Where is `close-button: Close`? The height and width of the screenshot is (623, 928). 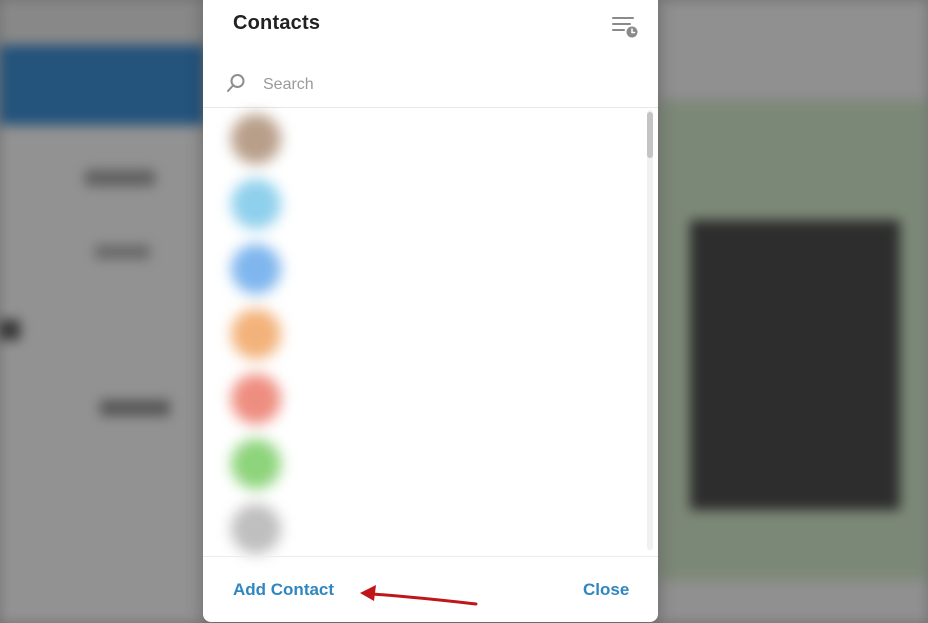 close-button: Close is located at coordinates (606, 590).